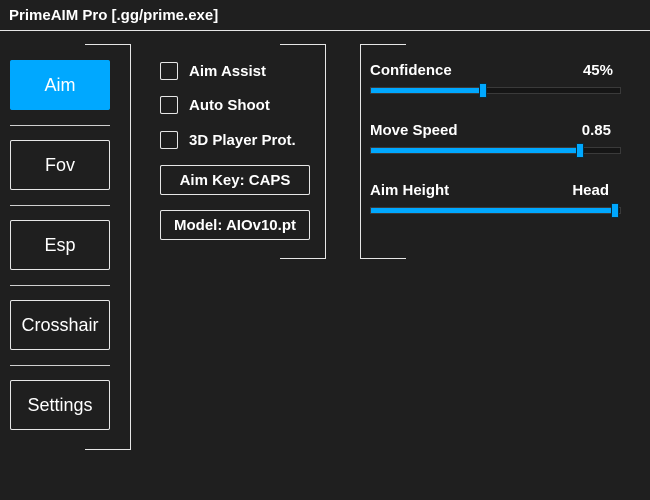 This screenshot has width=650, height=500. I want to click on auto-shoot-label: Auto Shoot, so click(229, 105).